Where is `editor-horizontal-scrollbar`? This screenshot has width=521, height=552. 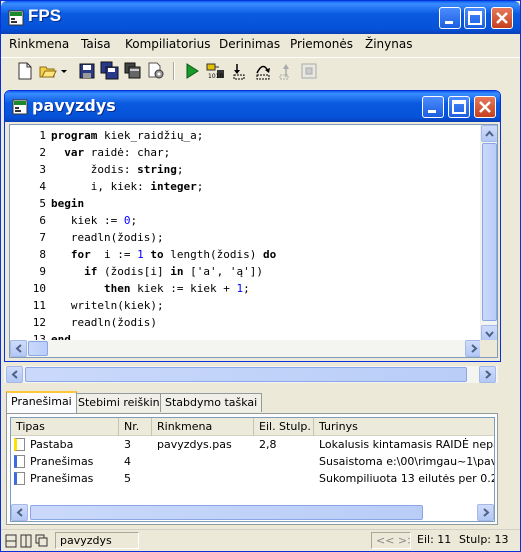
editor-horizontal-scrollbar is located at coordinates (246, 348).